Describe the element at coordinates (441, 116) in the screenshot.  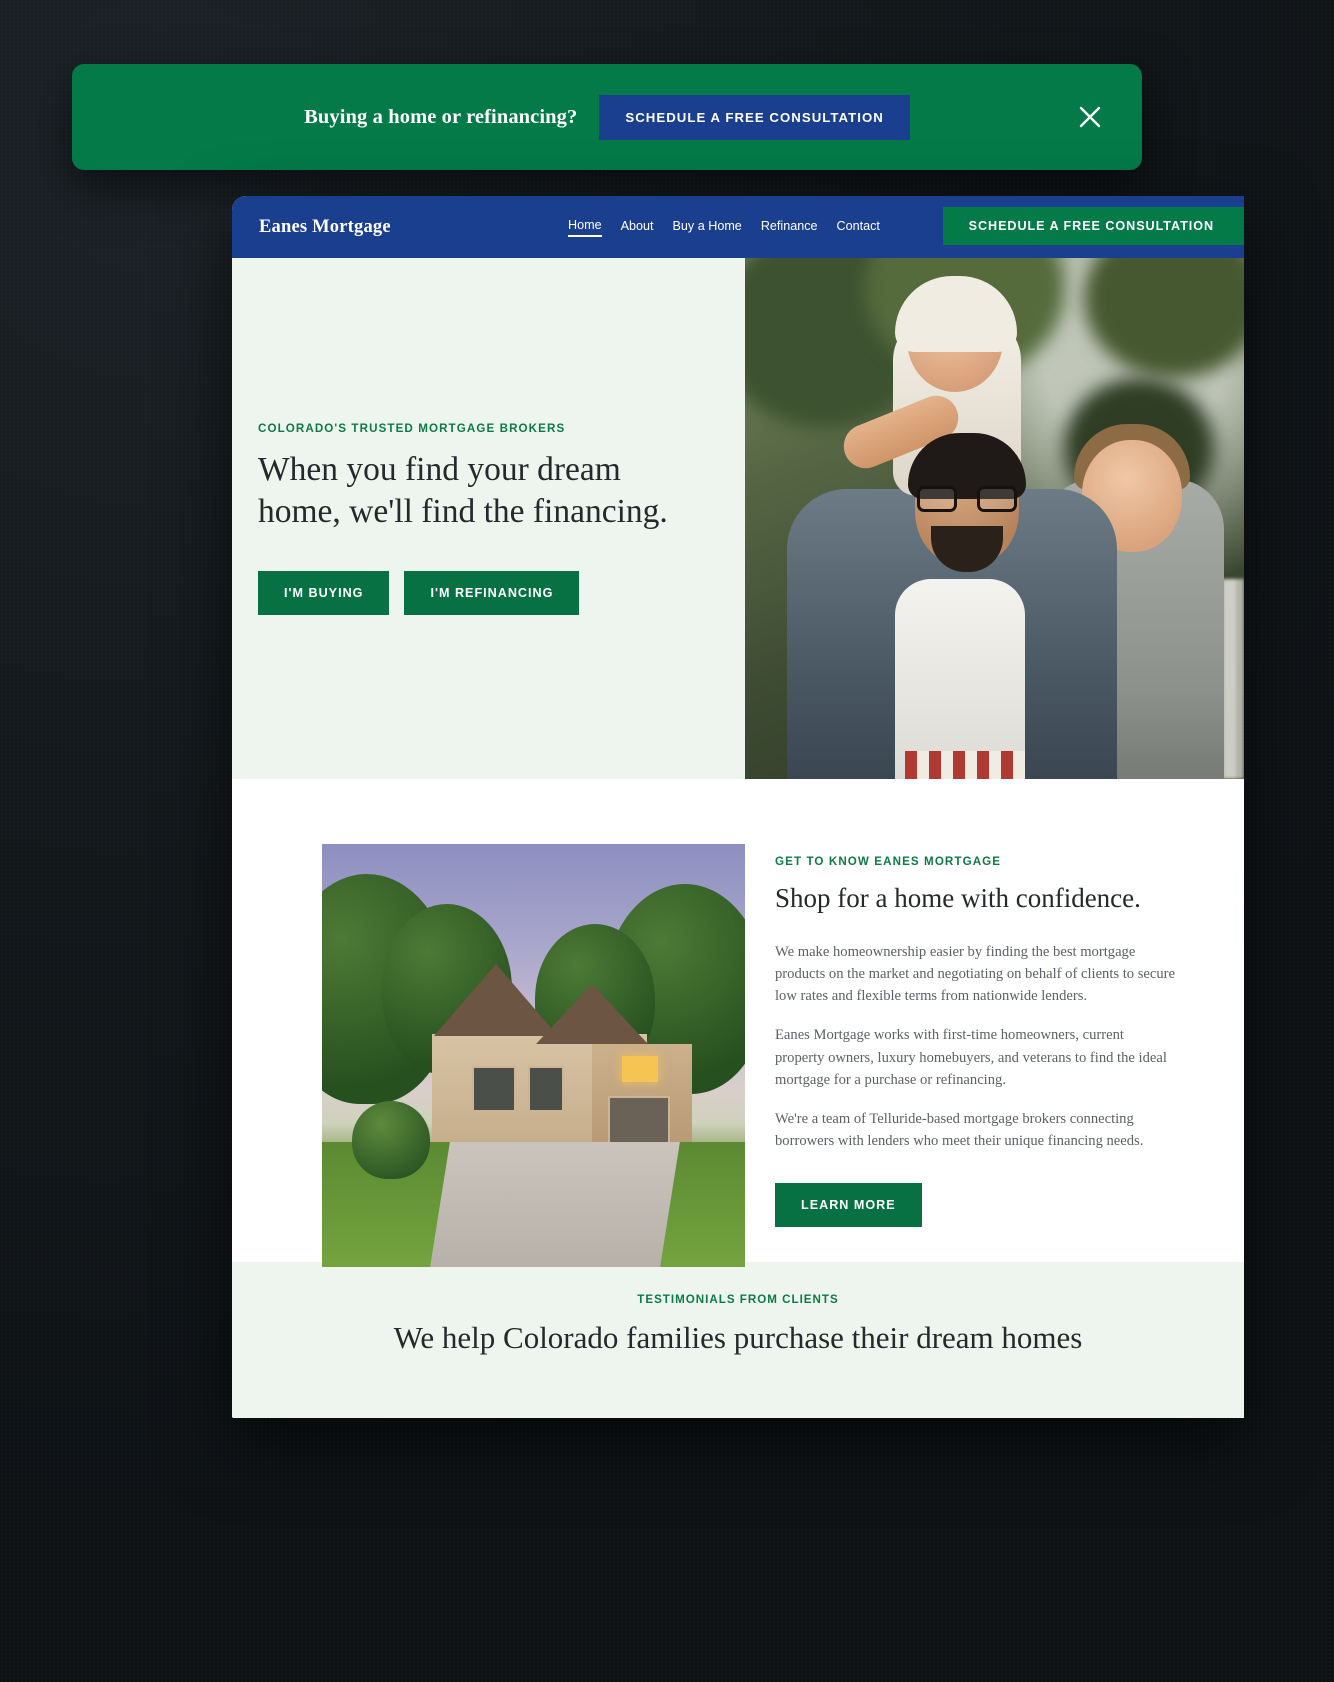
I see `banner-message: Buying a home or refinancing?` at that location.